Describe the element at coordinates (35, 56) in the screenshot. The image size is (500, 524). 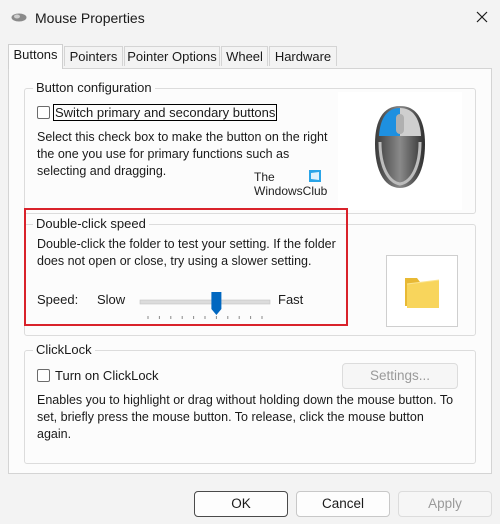
I see `tab-buttons: Buttons` at that location.